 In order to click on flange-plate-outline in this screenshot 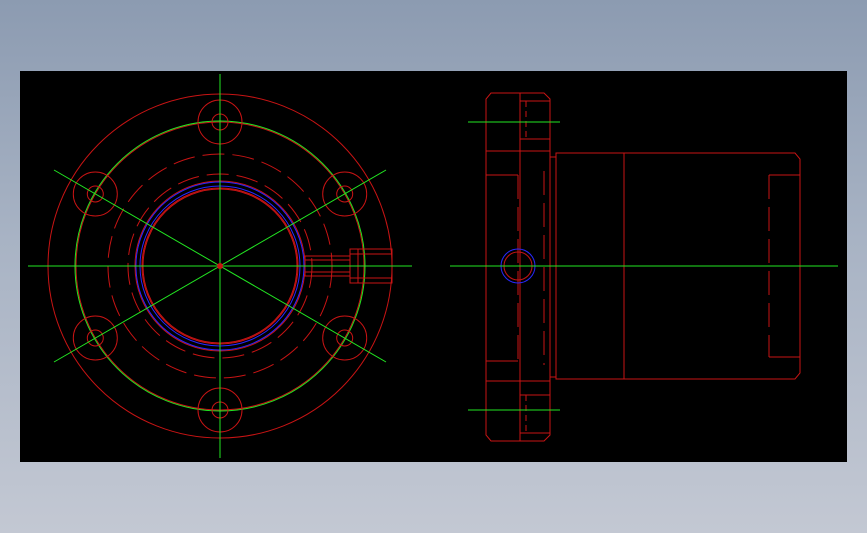, I will do `click(518, 267)`.